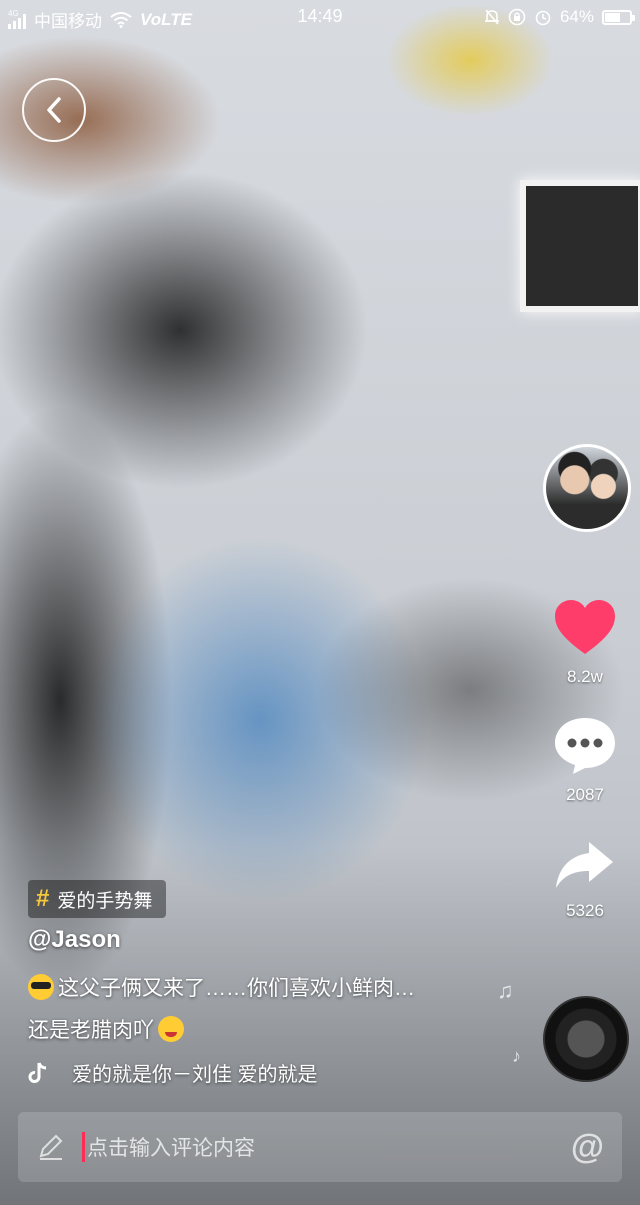  I want to click on heart-icon, so click(585, 628).